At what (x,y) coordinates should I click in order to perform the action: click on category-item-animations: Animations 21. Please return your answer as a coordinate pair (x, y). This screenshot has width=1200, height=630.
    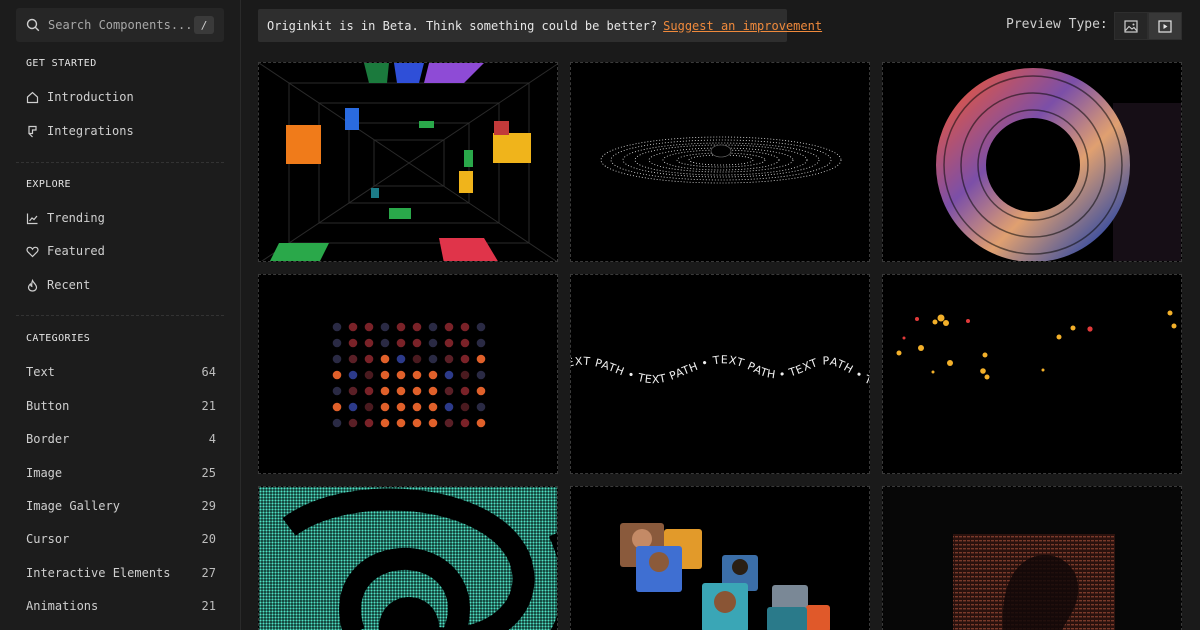
    Looking at the image, I should click on (121, 606).